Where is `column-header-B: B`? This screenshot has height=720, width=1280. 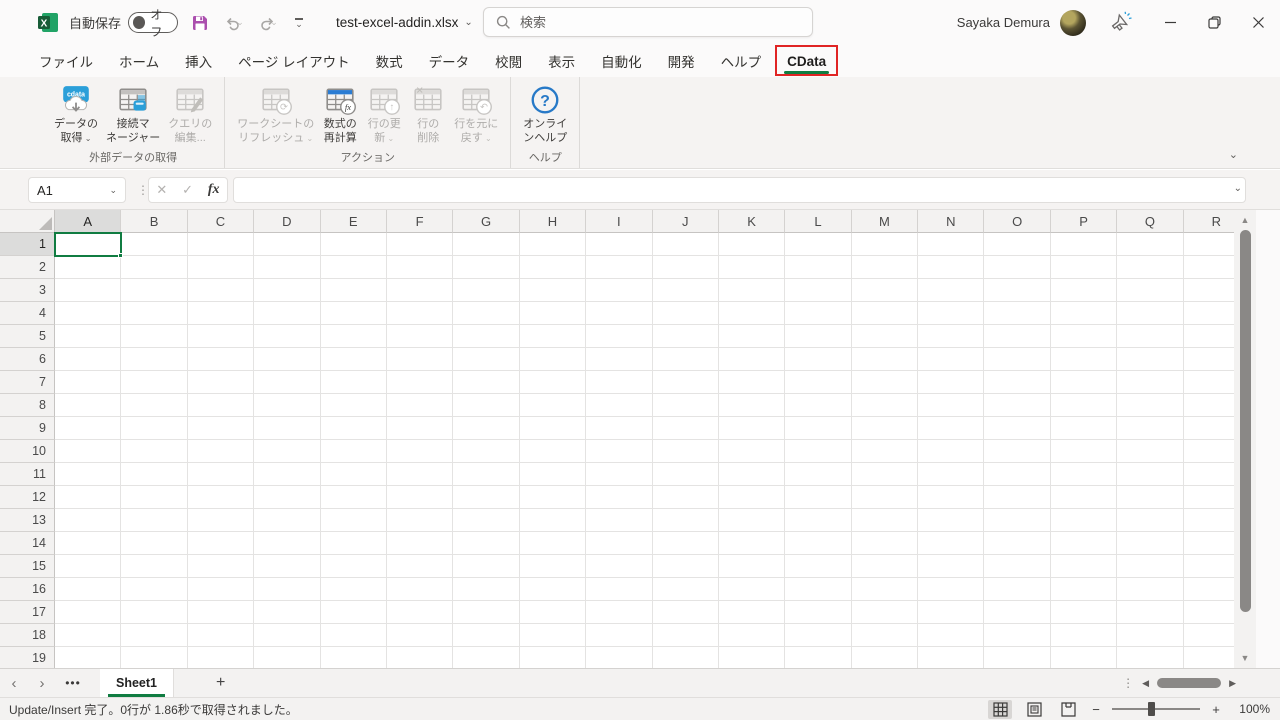 column-header-B: B is located at coordinates (154, 221).